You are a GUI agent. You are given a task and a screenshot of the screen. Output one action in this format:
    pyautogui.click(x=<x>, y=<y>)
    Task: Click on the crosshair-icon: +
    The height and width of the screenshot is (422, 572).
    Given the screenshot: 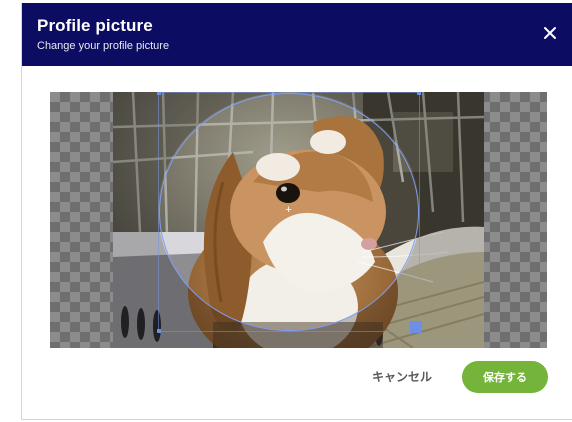 What is the action you would take?
    pyautogui.click(x=288, y=210)
    